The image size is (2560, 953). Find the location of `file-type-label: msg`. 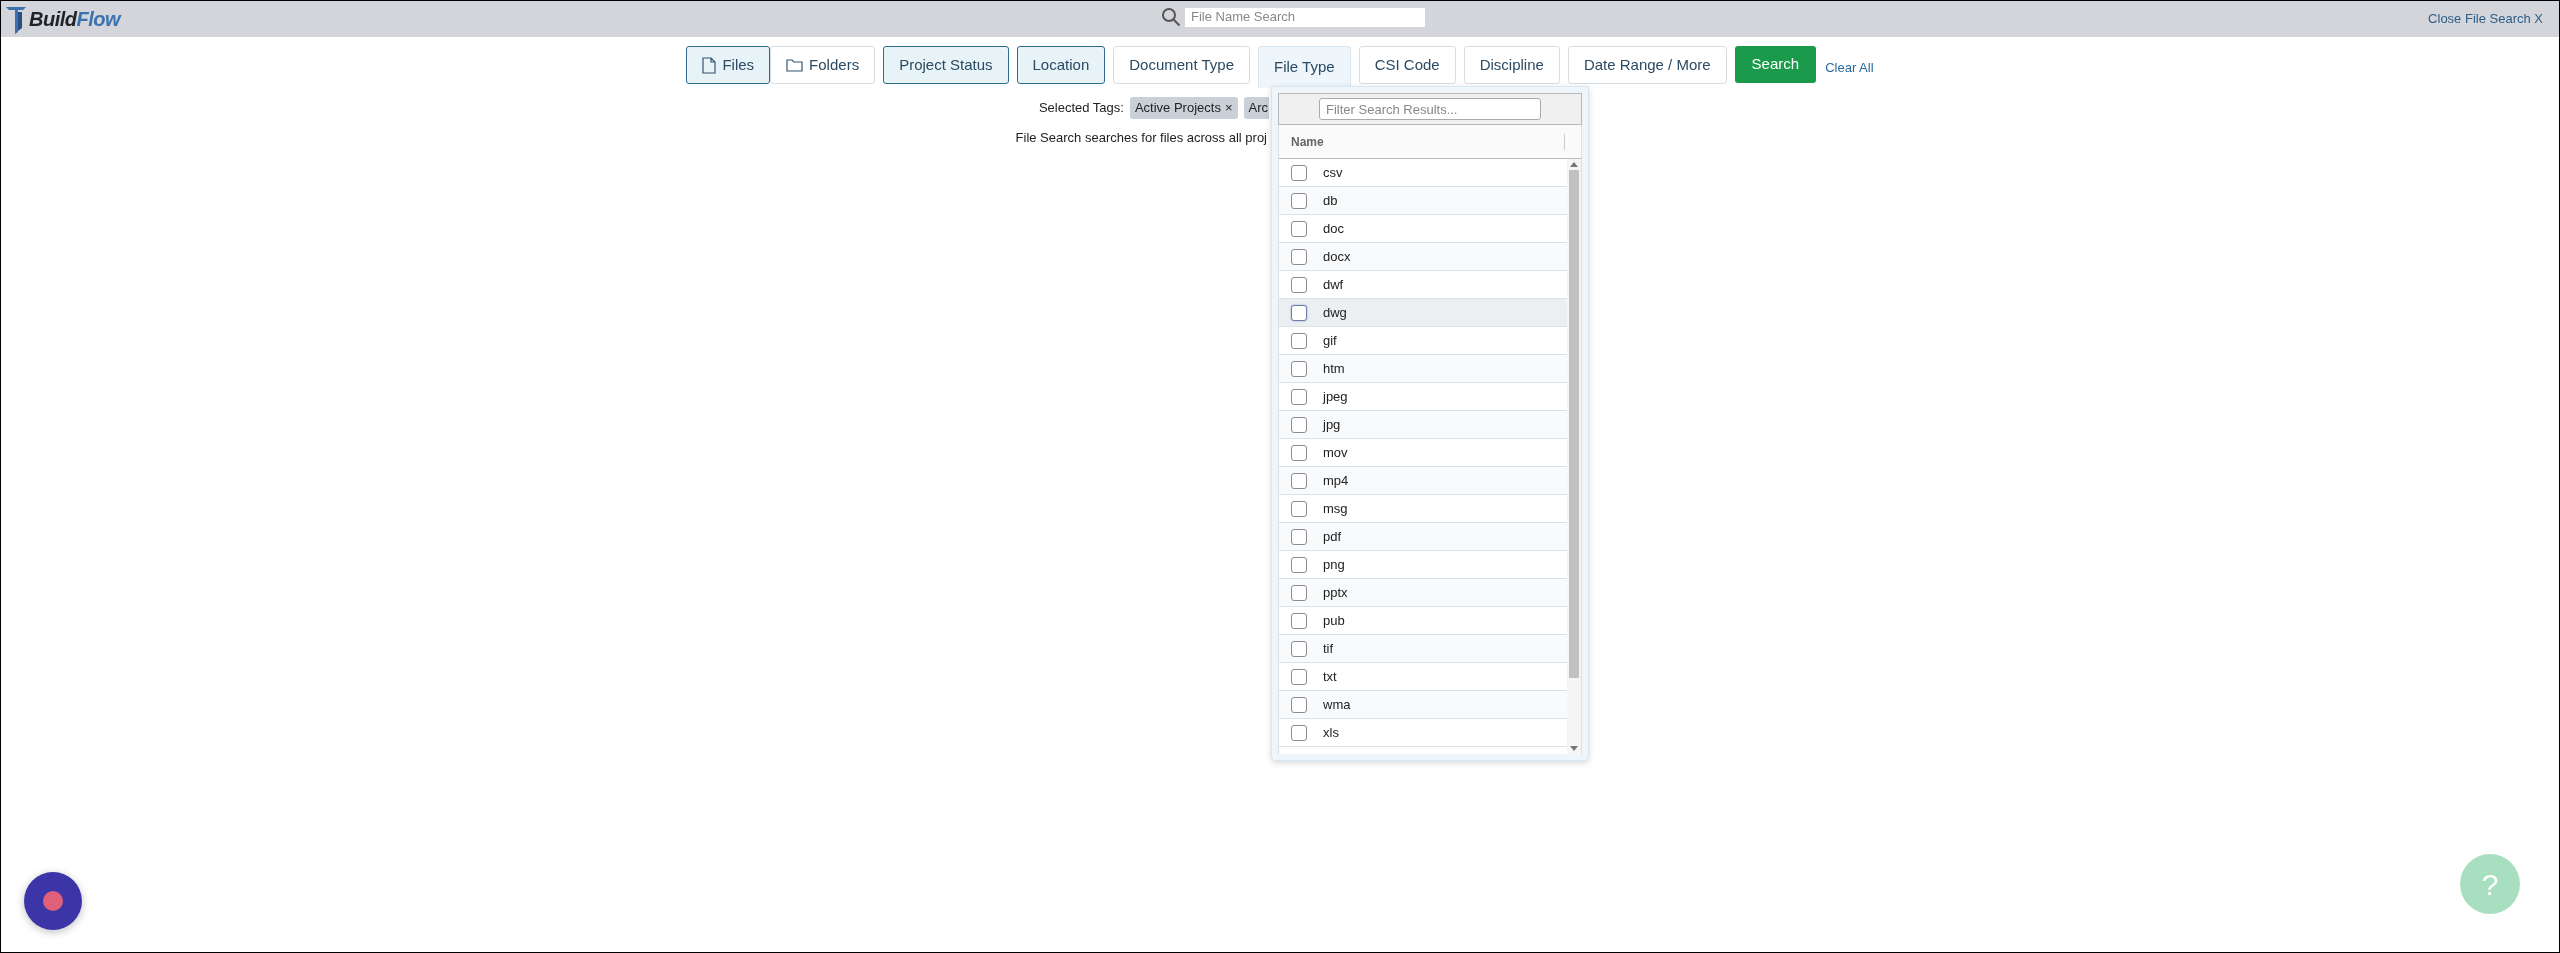

file-type-label: msg is located at coordinates (1335, 508).